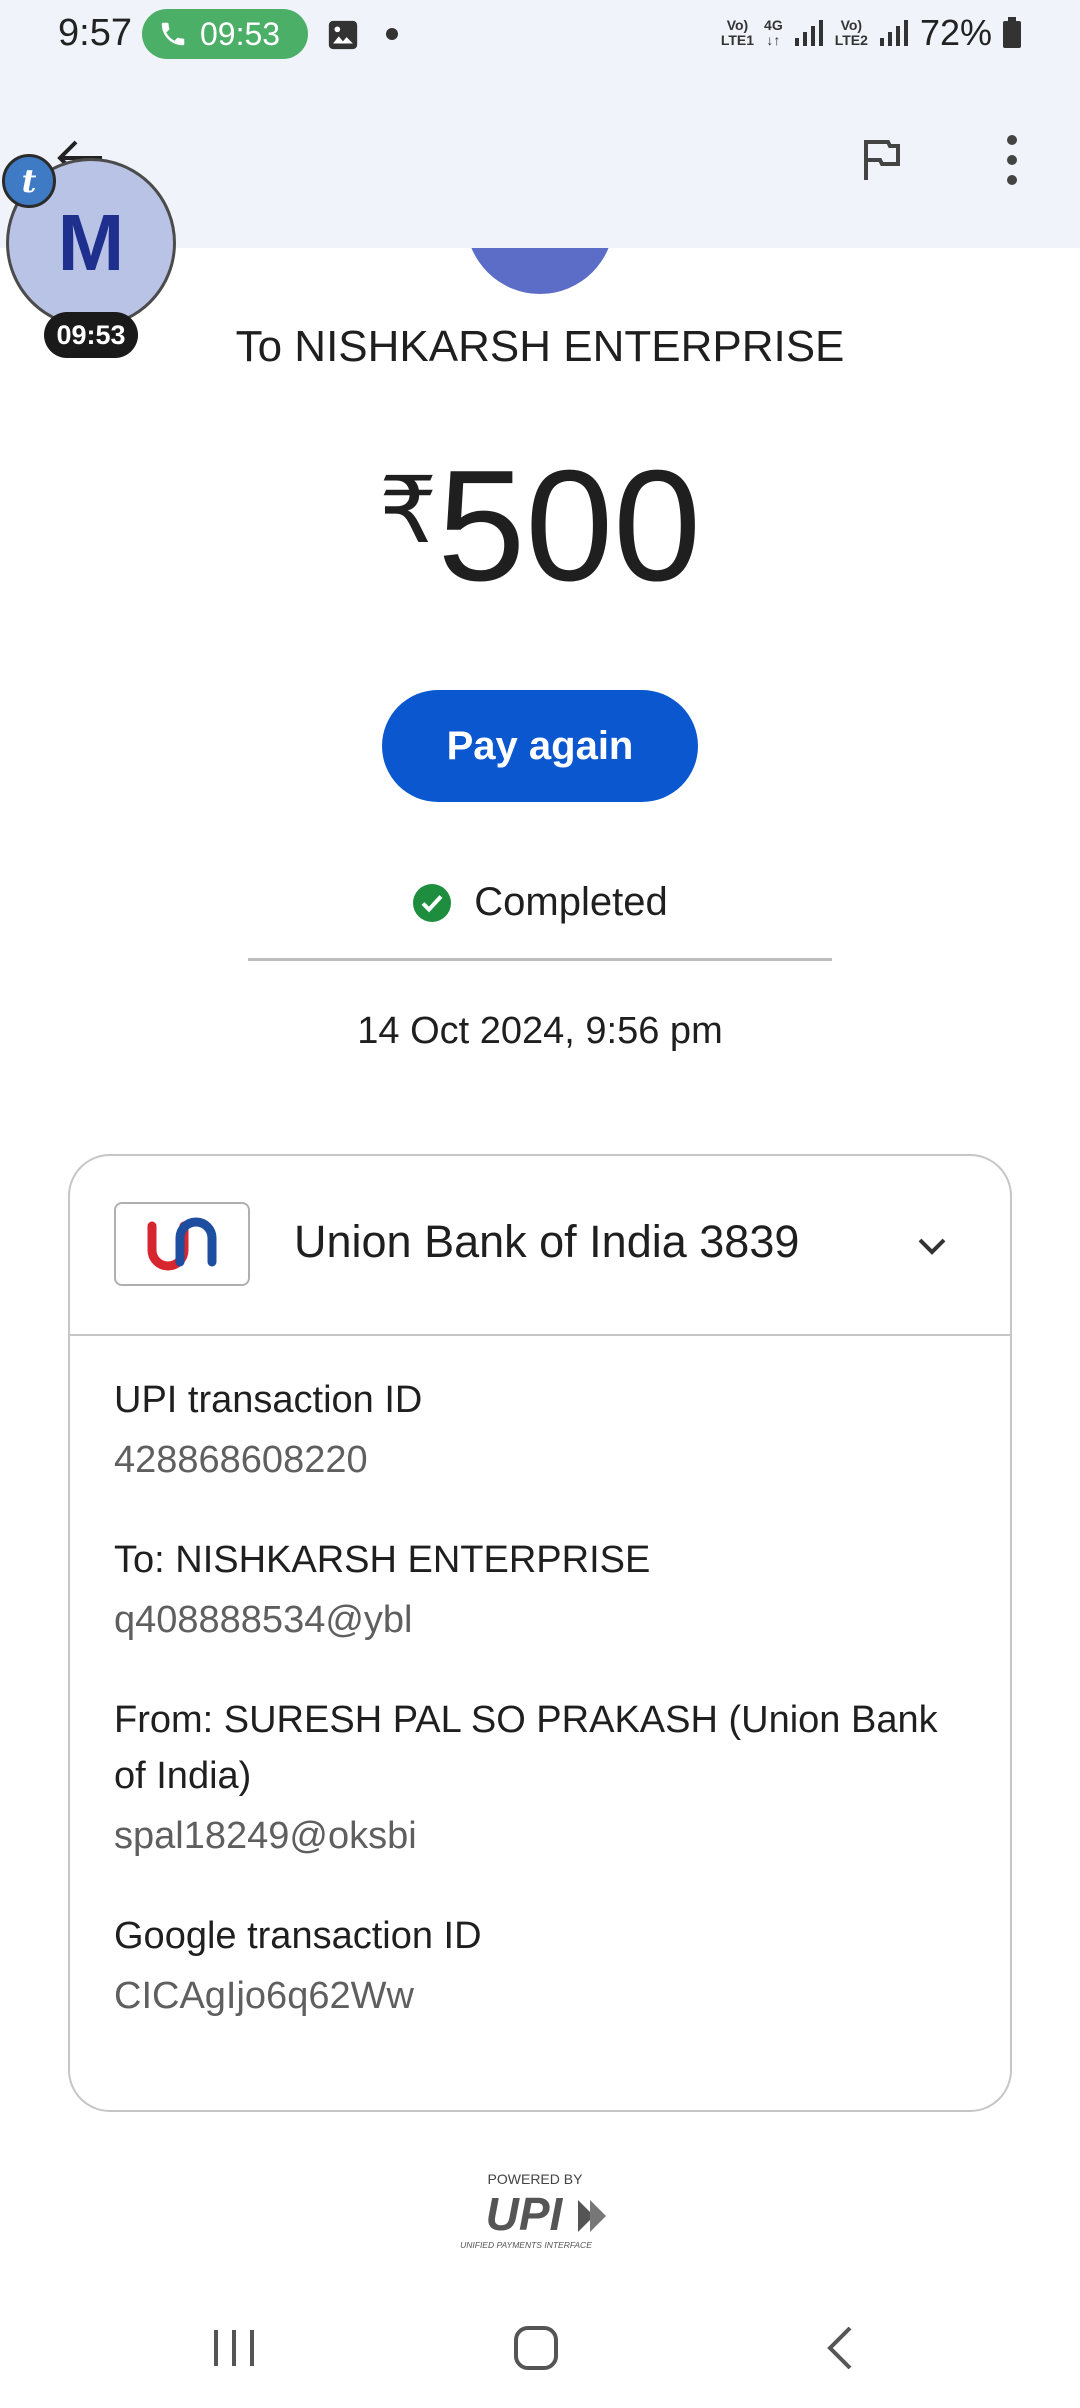 The width and height of the screenshot is (1080, 2408). Describe the element at coordinates (298, 1966) in the screenshot. I see `detail-google-id: Google transaction ID CICAgIjo6q62Ww` at that location.